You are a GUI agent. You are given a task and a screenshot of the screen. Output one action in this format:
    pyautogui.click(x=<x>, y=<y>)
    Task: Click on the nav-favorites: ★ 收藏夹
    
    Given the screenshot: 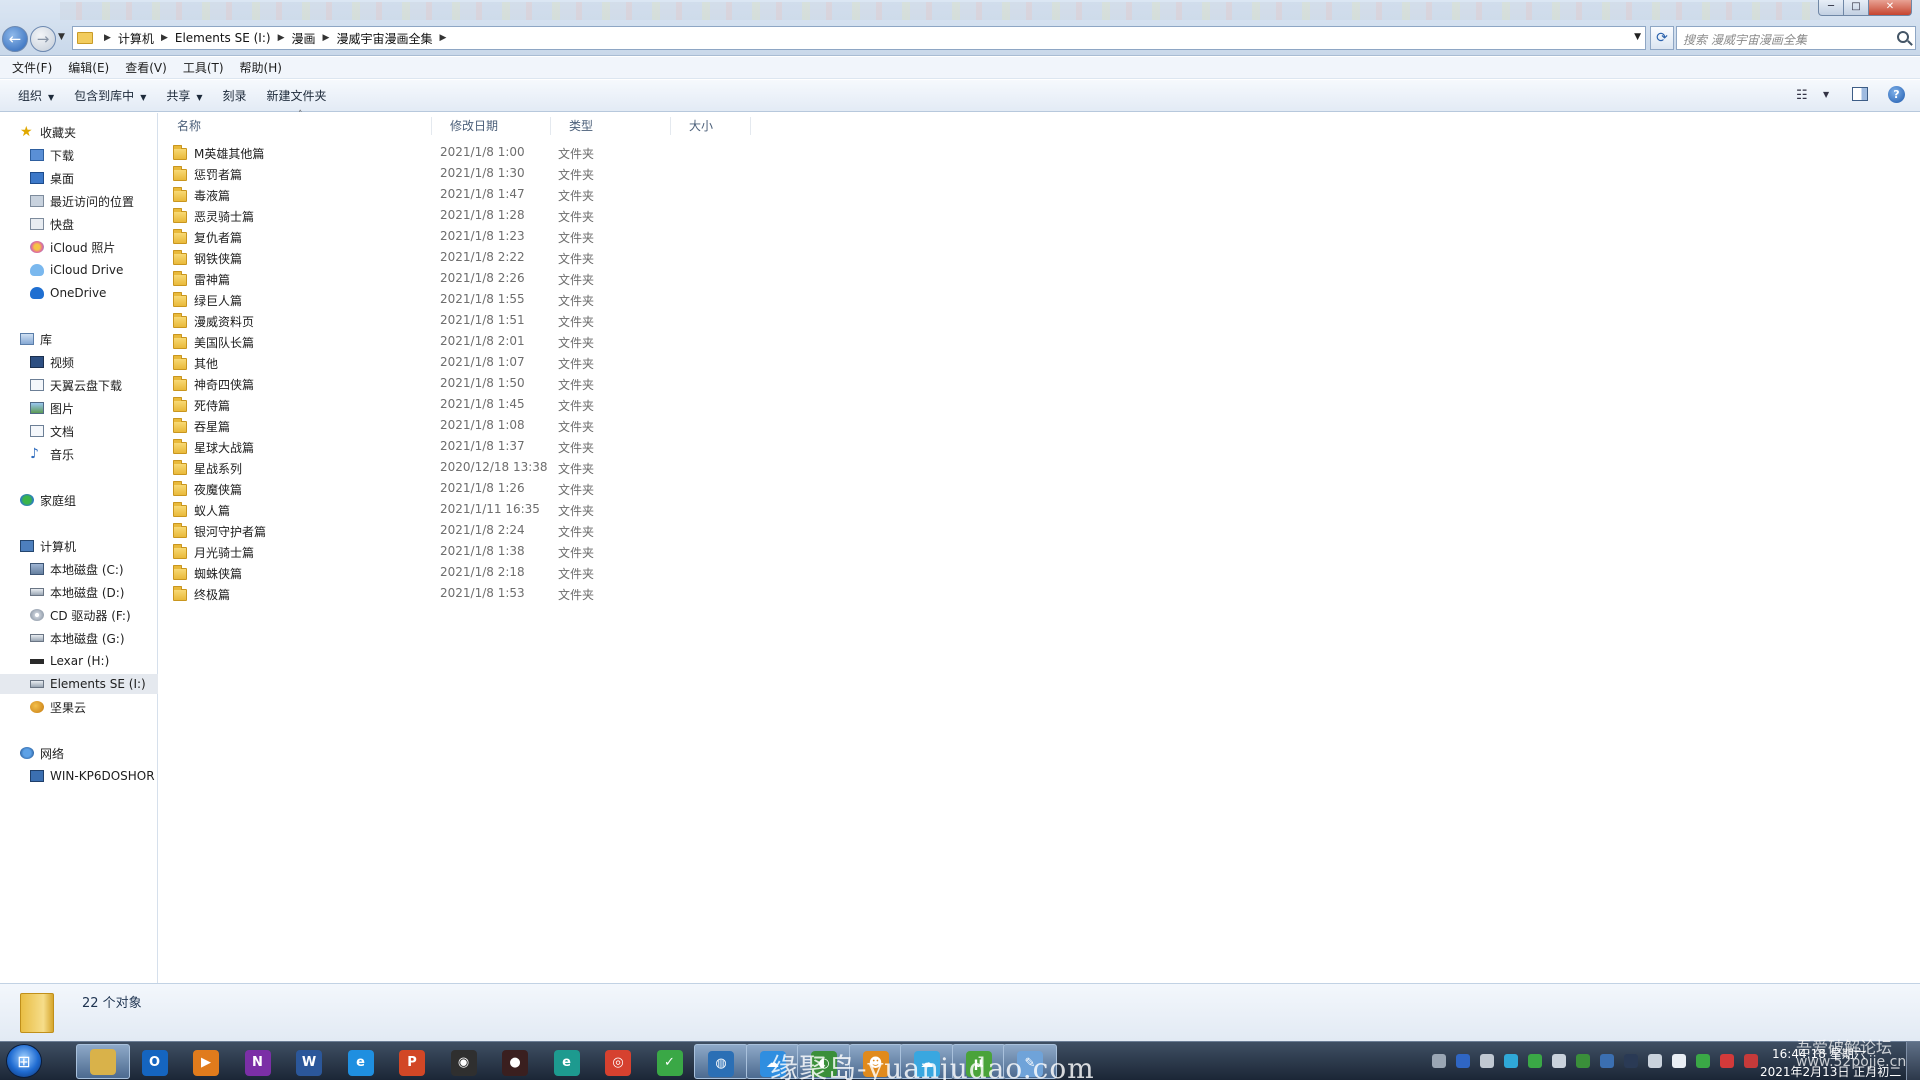 What is the action you would take?
    pyautogui.click(x=79, y=132)
    